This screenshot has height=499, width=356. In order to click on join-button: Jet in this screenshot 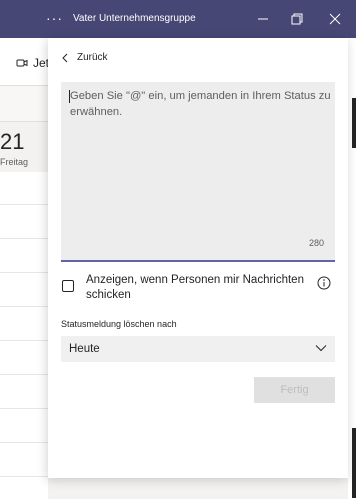, I will do `click(32, 63)`.